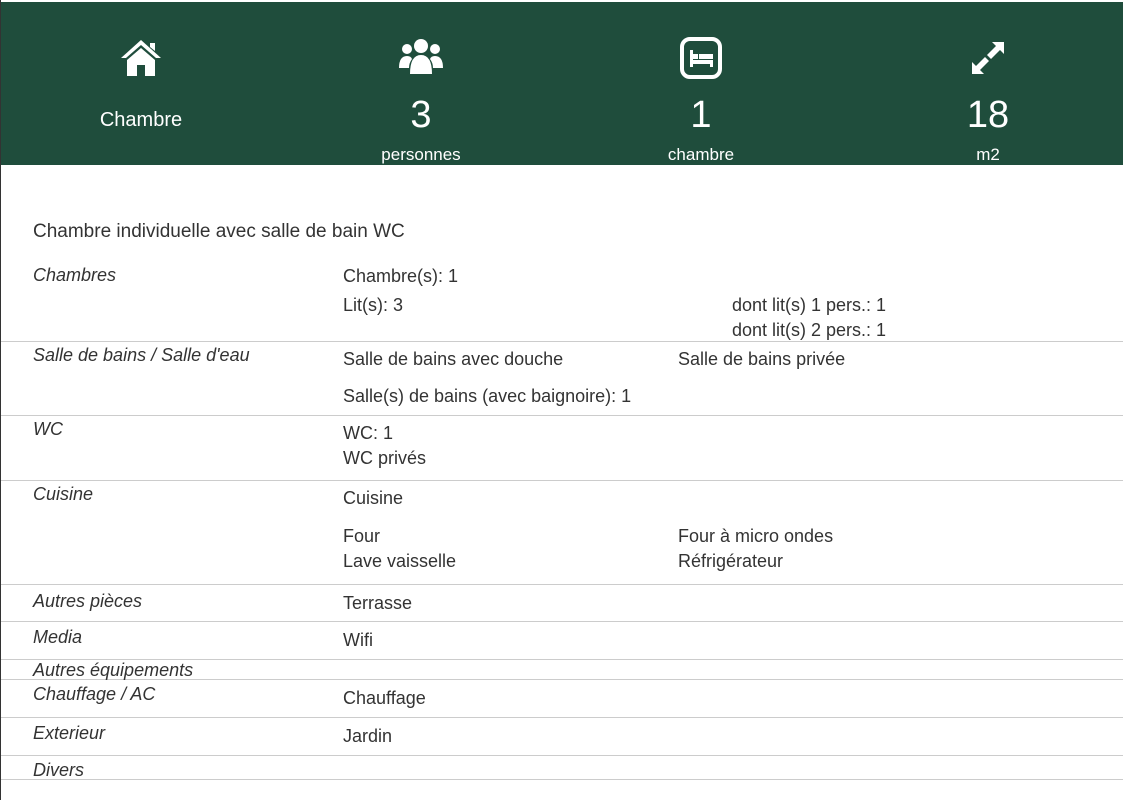 This screenshot has width=1123, height=800. What do you see at coordinates (562, 670) in the screenshot?
I see `row-autres-equipements: Autres équipements` at bounding box center [562, 670].